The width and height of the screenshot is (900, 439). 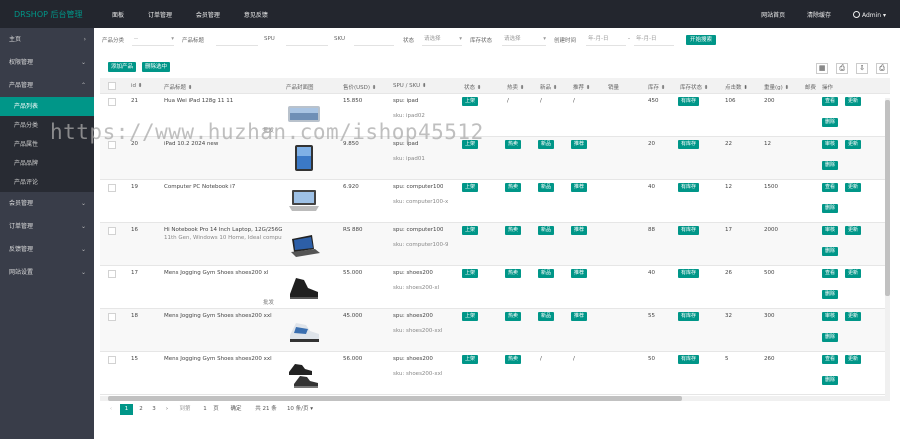 What do you see at coordinates (47, 272) in the screenshot?
I see `sidebar-item-settings: 网站设置 ⌄` at bounding box center [47, 272].